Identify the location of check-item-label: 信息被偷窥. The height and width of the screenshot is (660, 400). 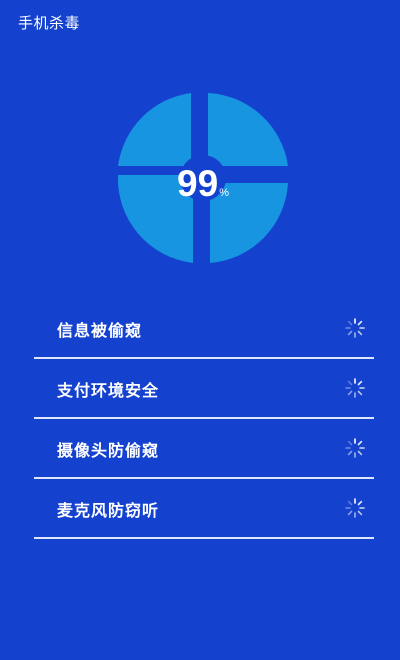
(100, 330).